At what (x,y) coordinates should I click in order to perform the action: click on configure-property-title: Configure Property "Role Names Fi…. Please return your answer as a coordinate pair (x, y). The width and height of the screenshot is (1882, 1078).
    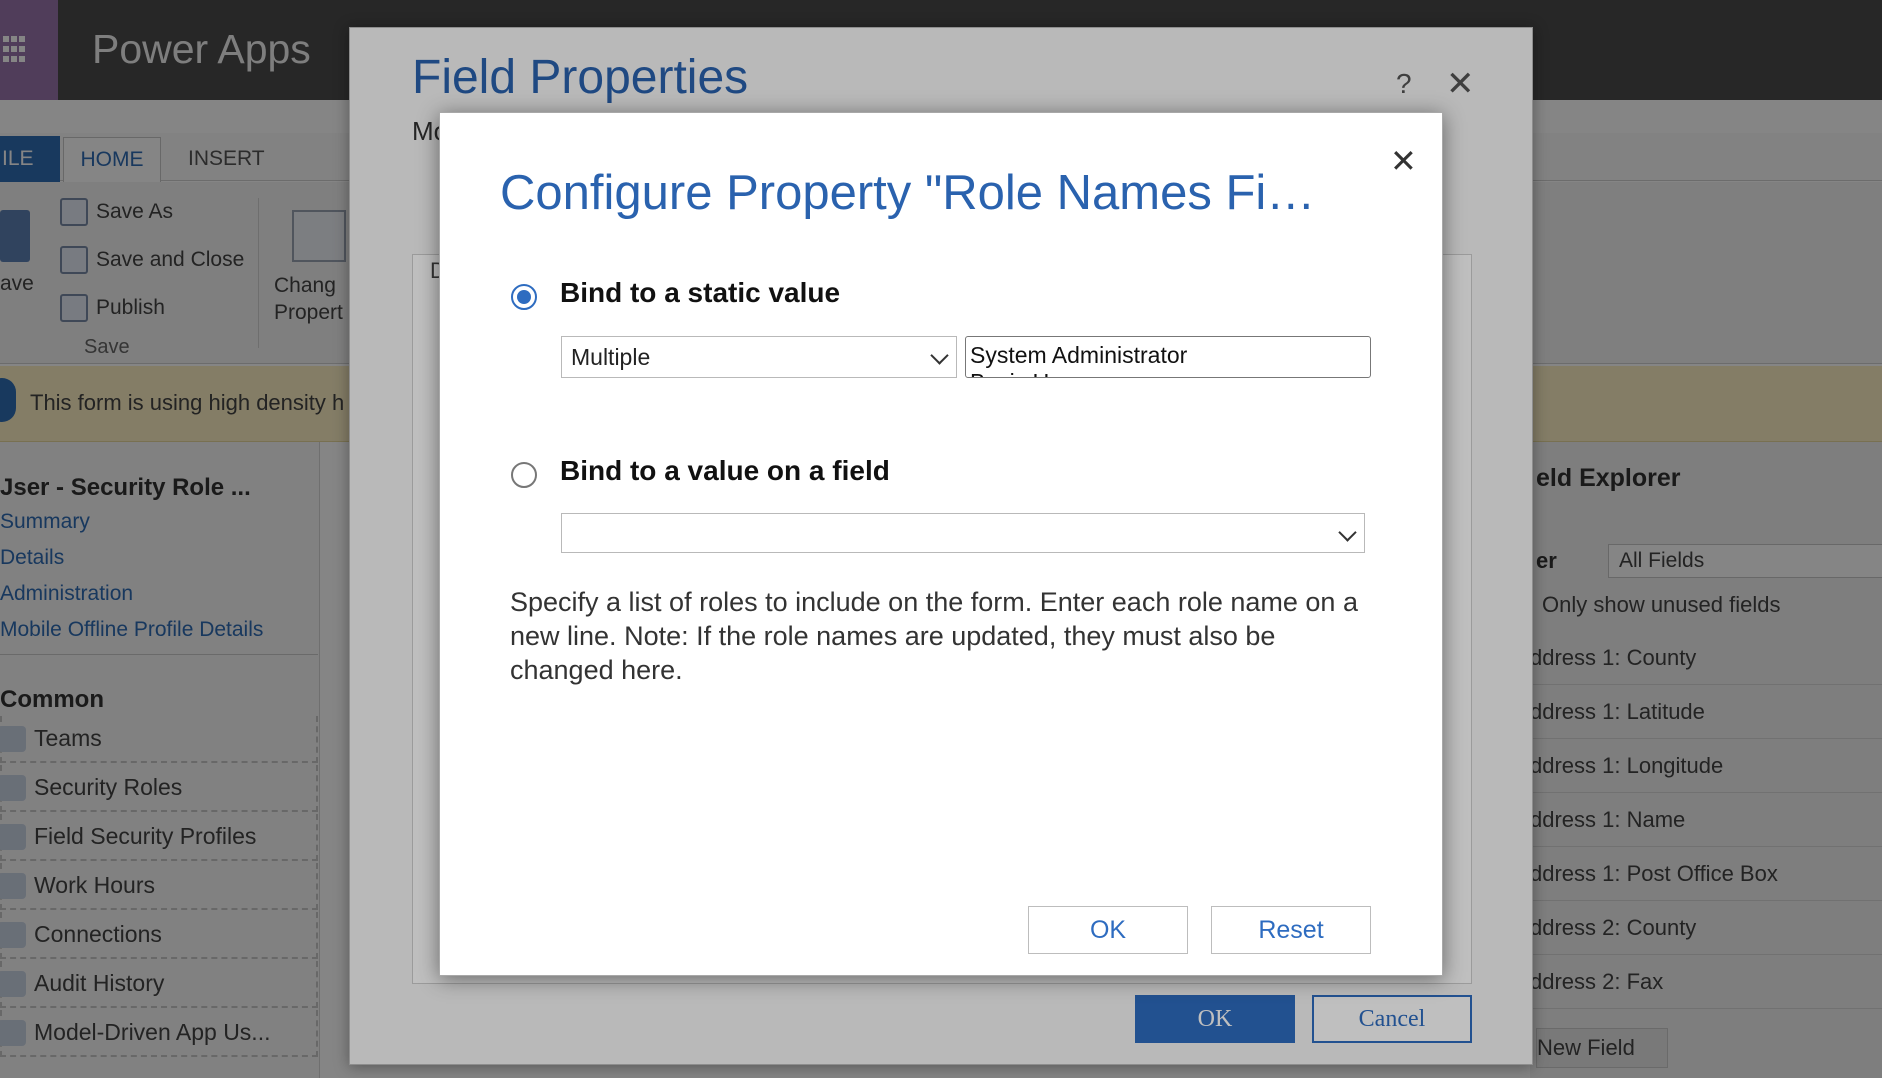
    Looking at the image, I should click on (908, 193).